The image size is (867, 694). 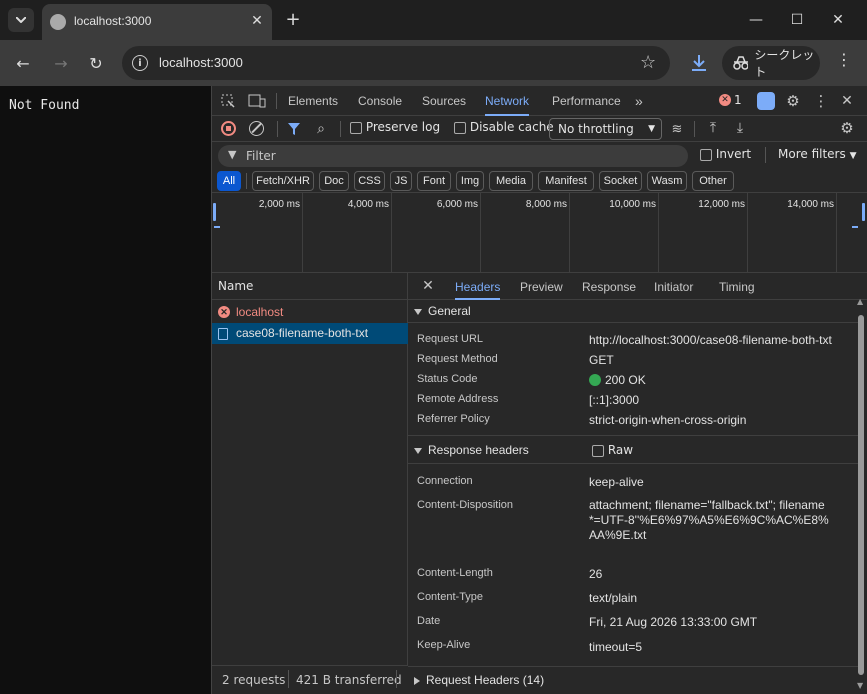 I want to click on header-key: Keep-Alive, so click(x=444, y=645).